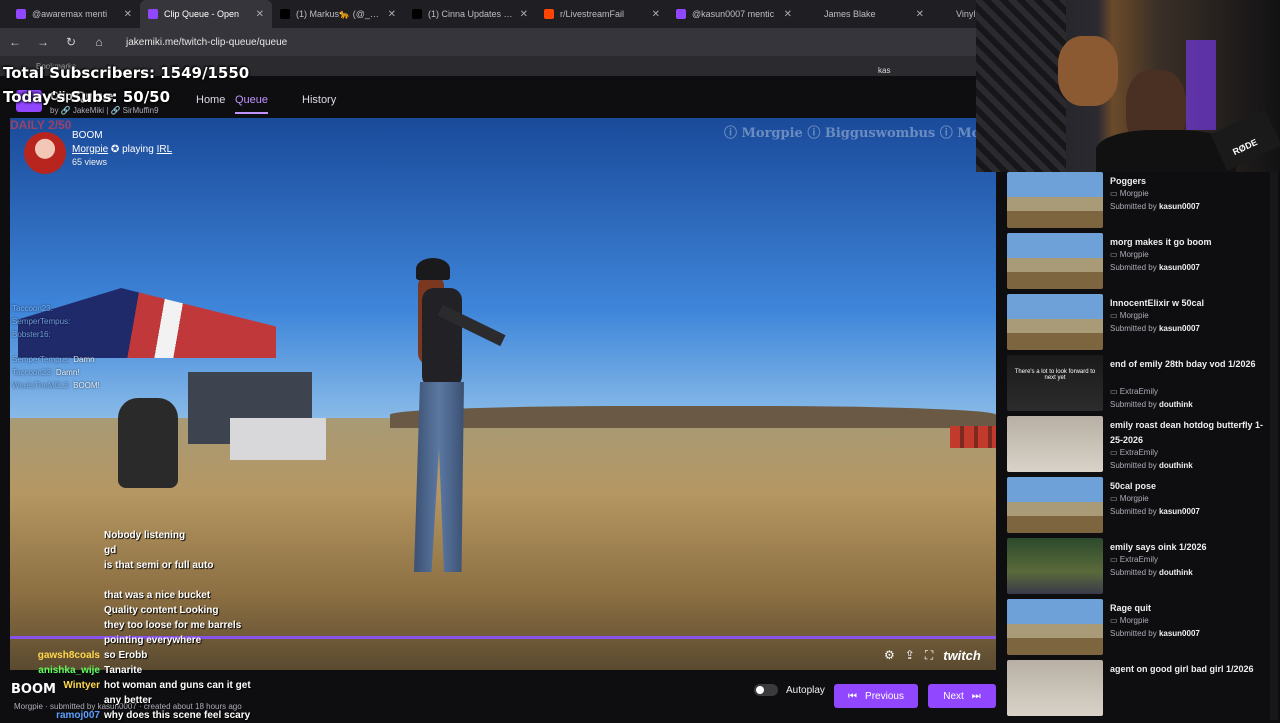 This screenshot has width=1280, height=723. Describe the element at coordinates (154, 640) in the screenshot. I see `chat-line: pointing everywhere` at that location.